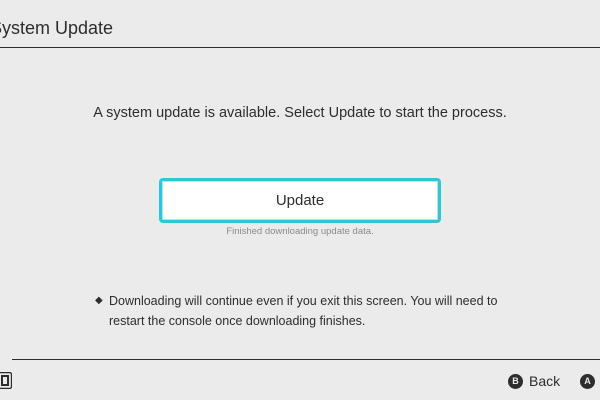  What do you see at coordinates (300, 24) in the screenshot?
I see `header: System Update` at bounding box center [300, 24].